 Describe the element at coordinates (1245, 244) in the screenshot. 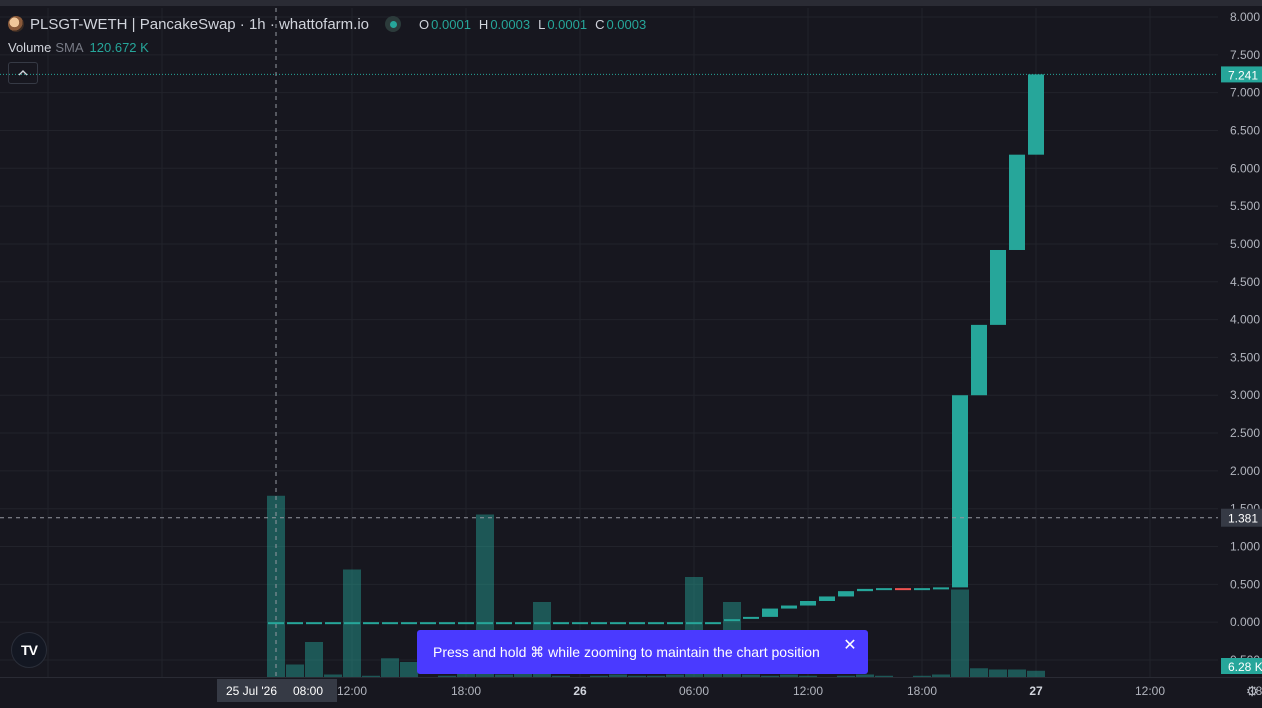

I see `price-tick-label: 5.000` at that location.